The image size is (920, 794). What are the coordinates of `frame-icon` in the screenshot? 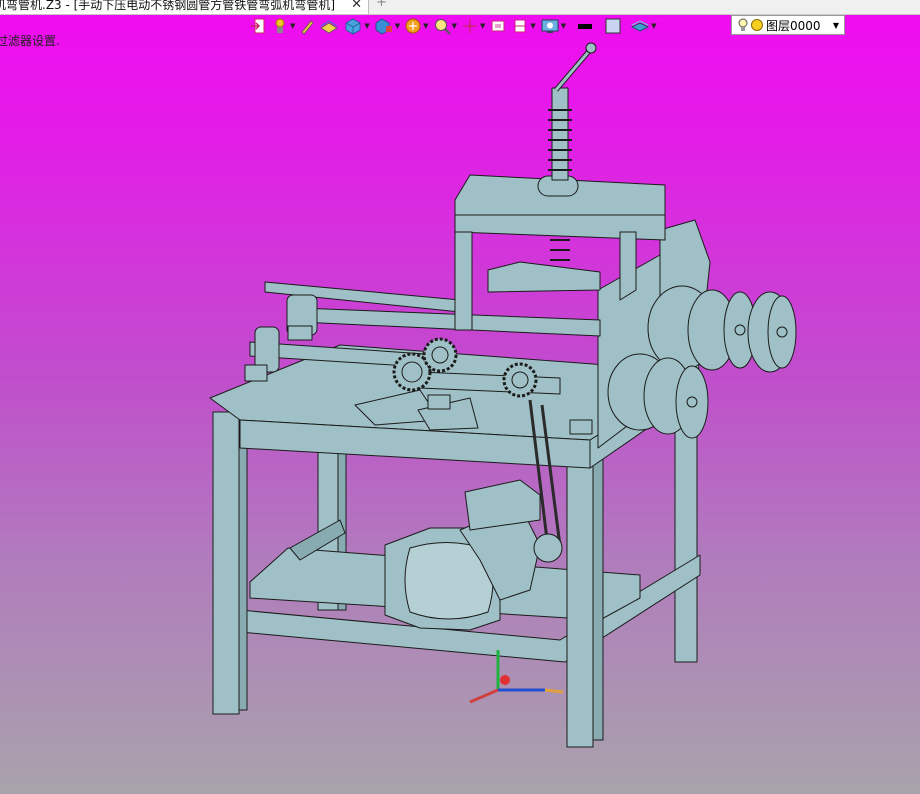 It's located at (498, 26).